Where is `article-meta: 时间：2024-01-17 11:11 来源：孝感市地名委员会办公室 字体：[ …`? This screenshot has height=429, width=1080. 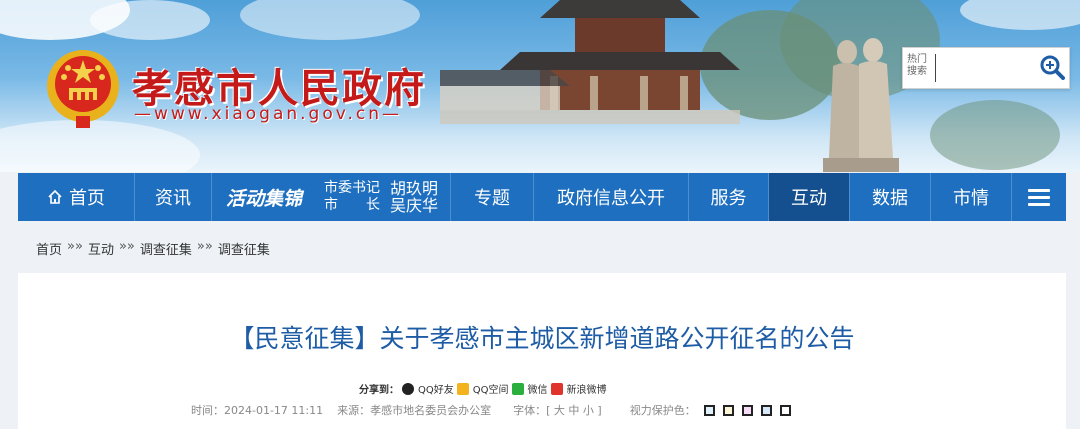
article-meta: 时间：2024-01-17 11:11 来源：孝感市地名委员会办公室 字体：[ … is located at coordinates (491, 410).